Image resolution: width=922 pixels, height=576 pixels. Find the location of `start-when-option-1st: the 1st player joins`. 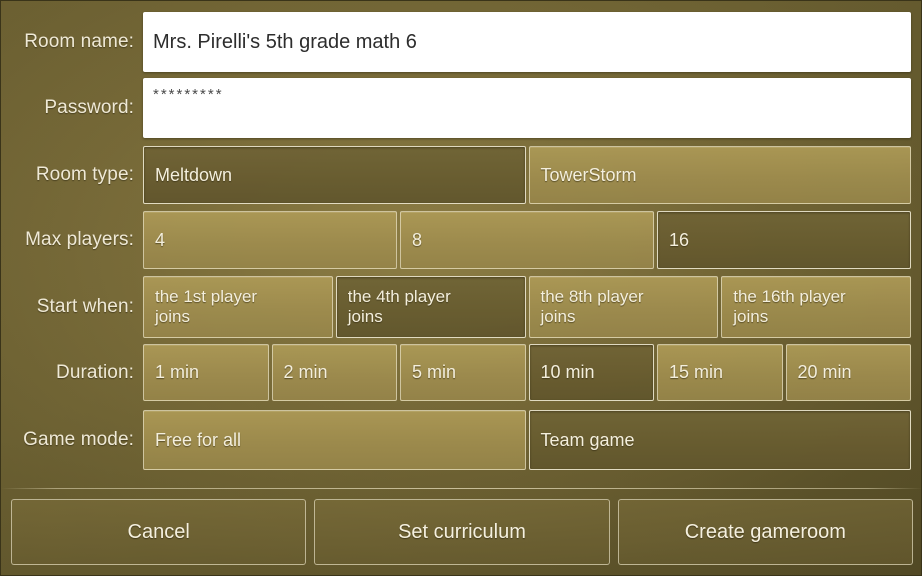

start-when-option-1st: the 1st player joins is located at coordinates (238, 307).